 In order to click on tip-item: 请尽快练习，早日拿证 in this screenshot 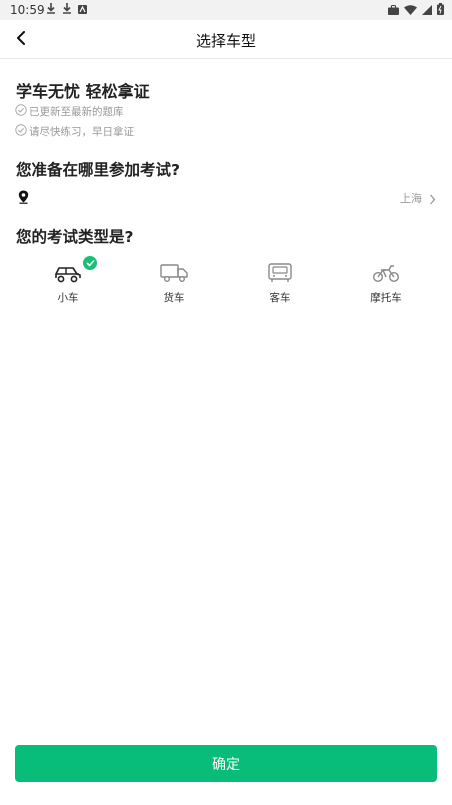, I will do `click(74, 131)`.